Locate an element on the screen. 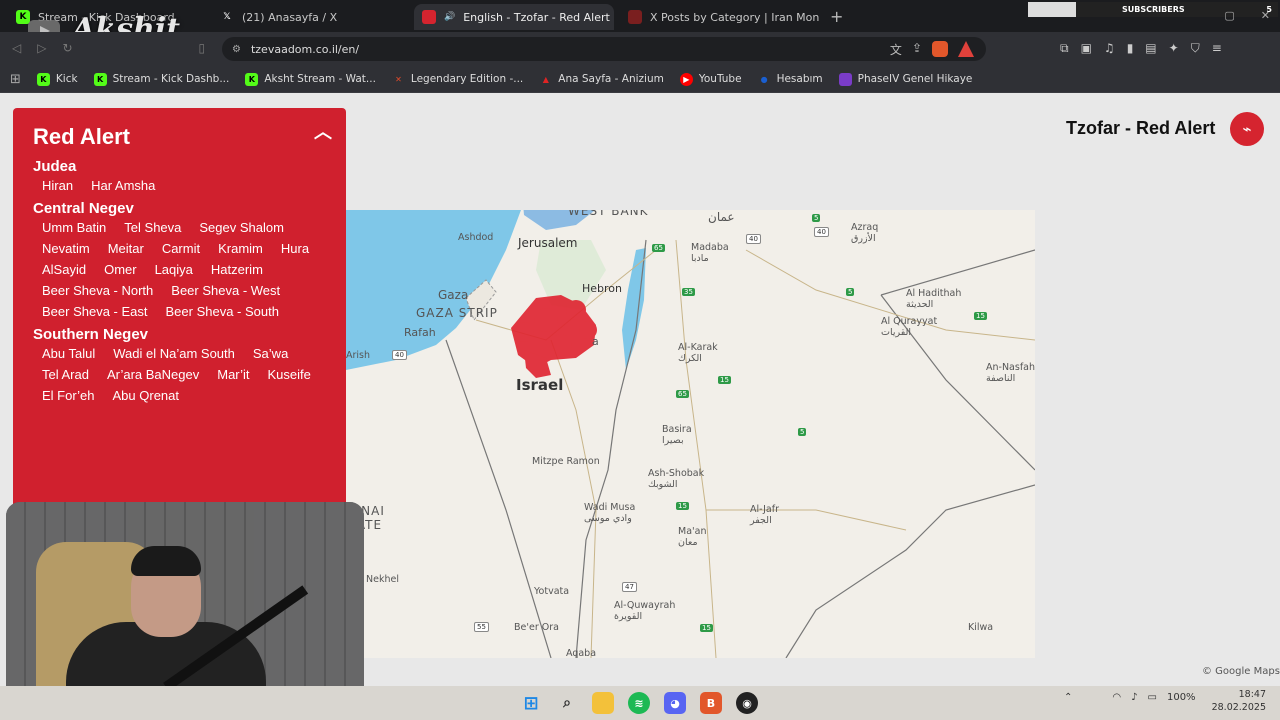 Image resolution: width=1280 pixels, height=720 pixels. tab-iran-monitor: X Posts by Category | Iran Monitor is located at coordinates (720, 17).